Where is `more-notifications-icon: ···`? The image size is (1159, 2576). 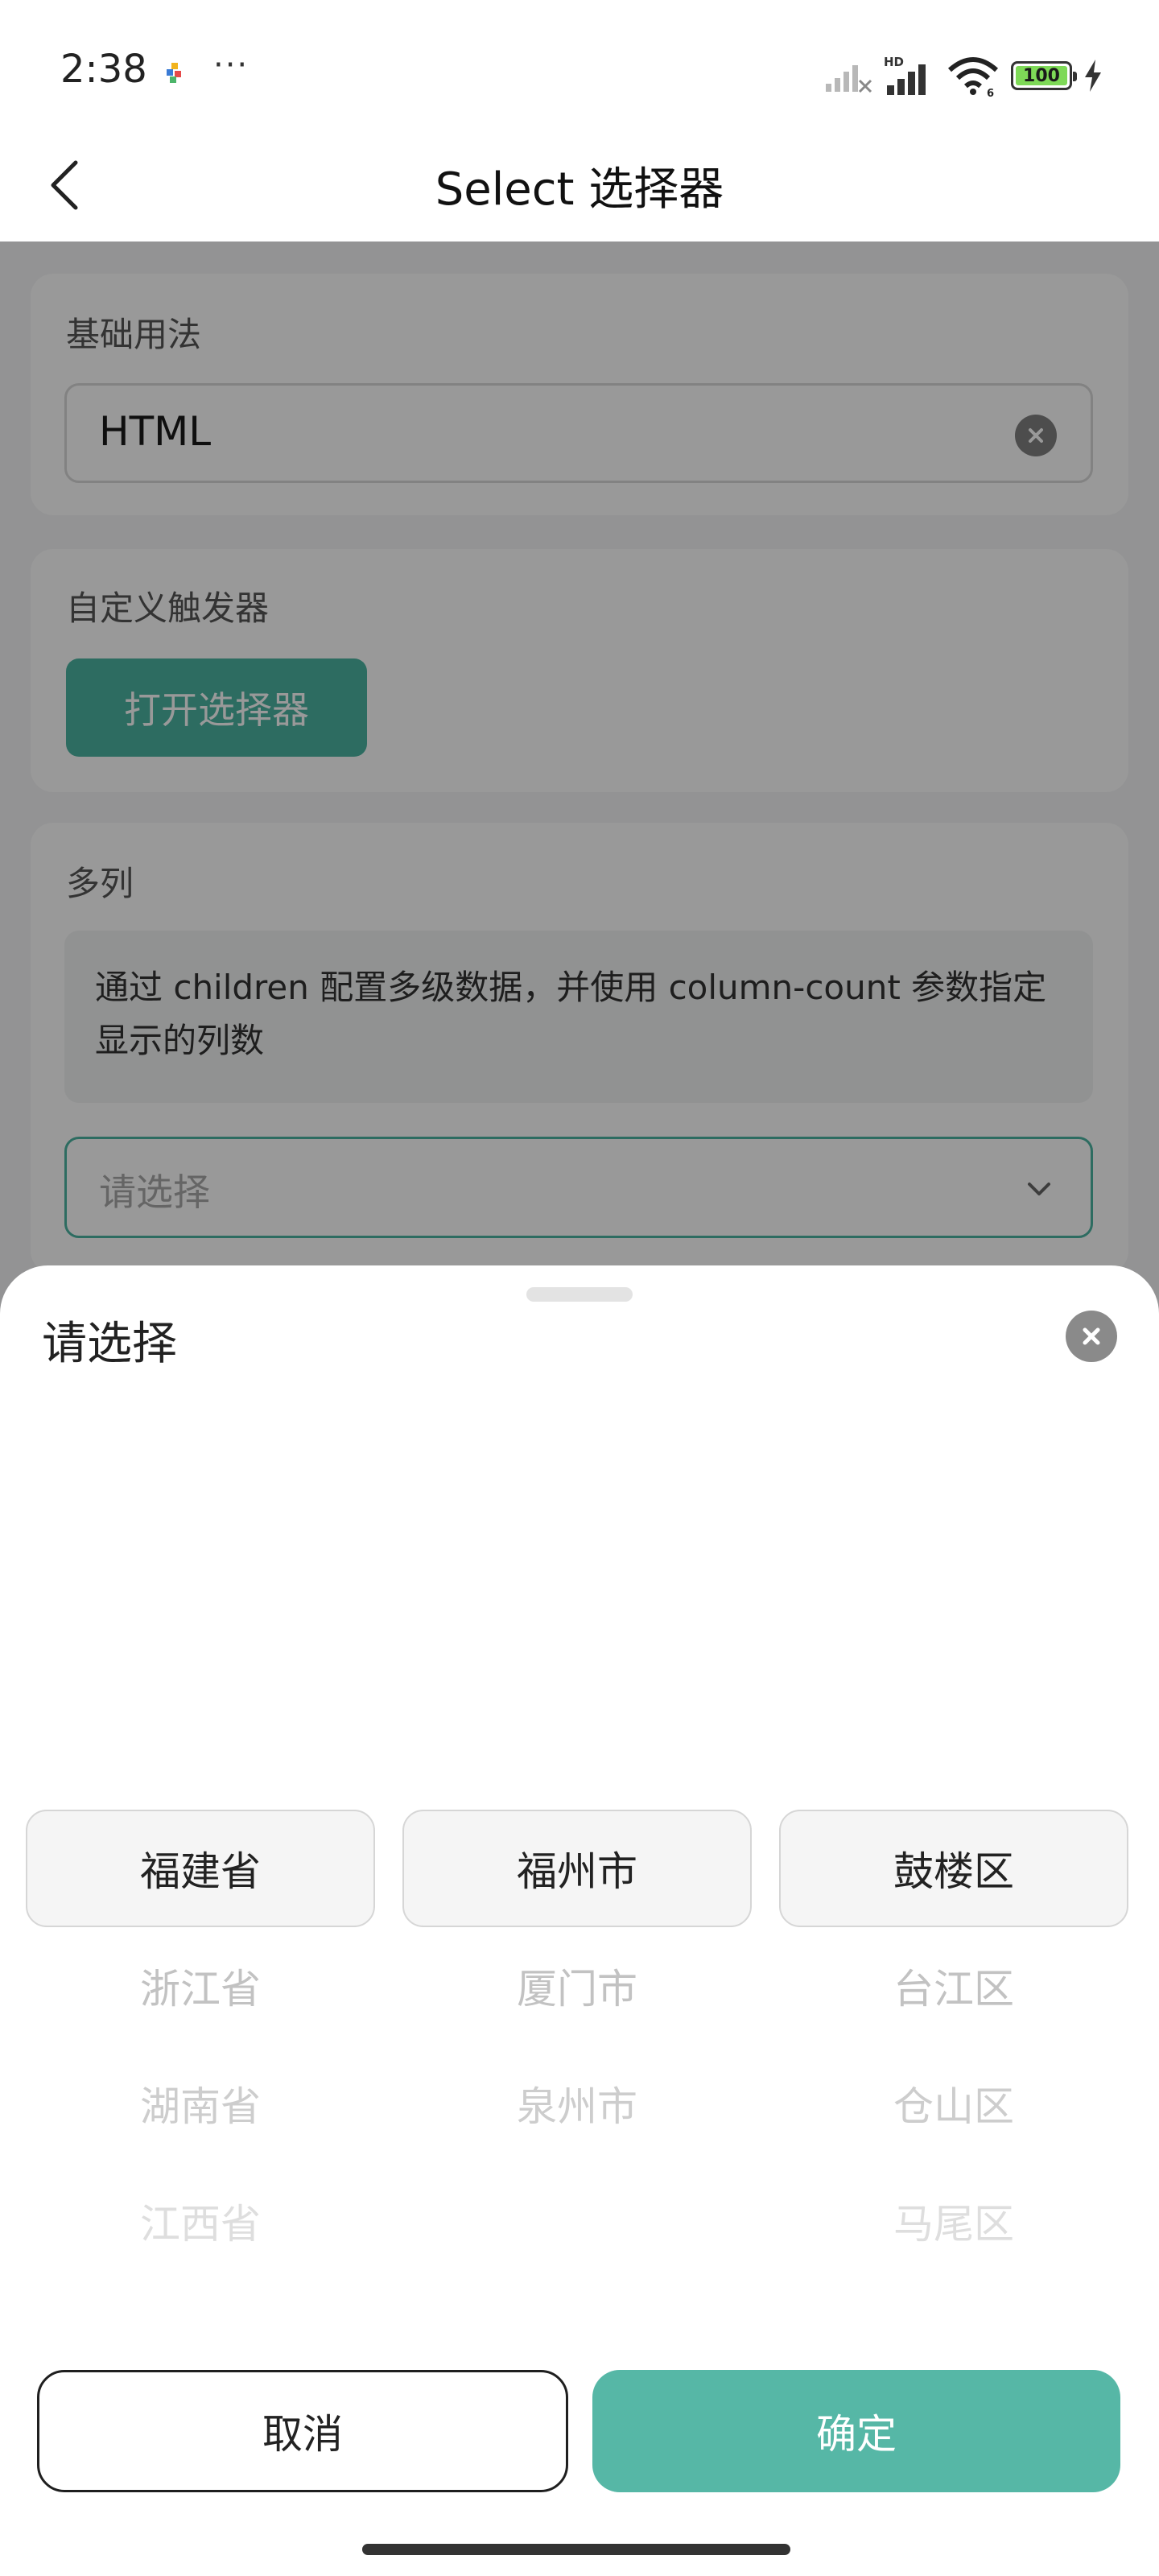
more-notifications-icon: ··· is located at coordinates (231, 65).